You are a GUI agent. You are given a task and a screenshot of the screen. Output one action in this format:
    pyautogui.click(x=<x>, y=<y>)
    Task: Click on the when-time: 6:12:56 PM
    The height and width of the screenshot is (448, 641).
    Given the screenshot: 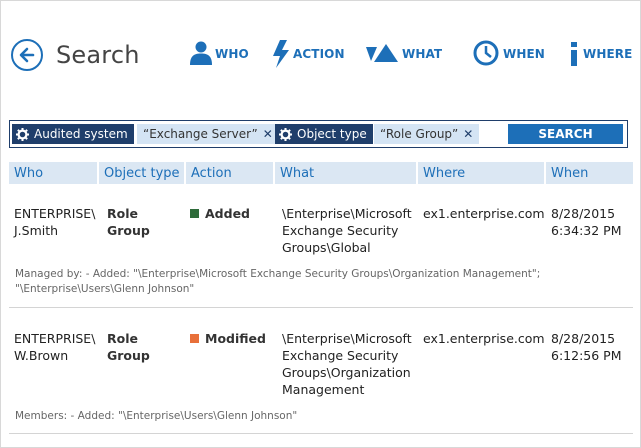 What is the action you would take?
    pyautogui.click(x=586, y=355)
    